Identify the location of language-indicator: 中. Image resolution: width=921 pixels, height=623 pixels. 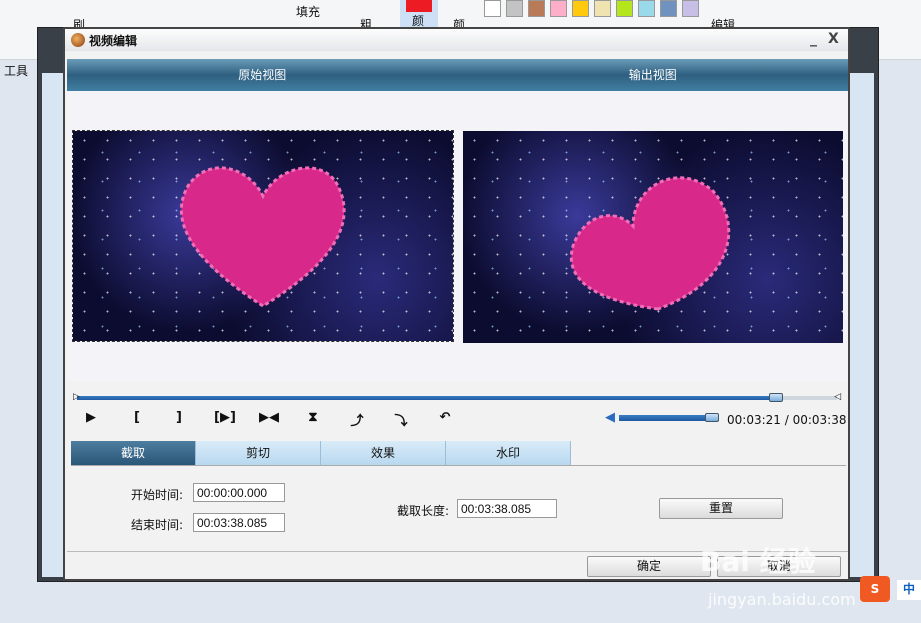
(909, 590).